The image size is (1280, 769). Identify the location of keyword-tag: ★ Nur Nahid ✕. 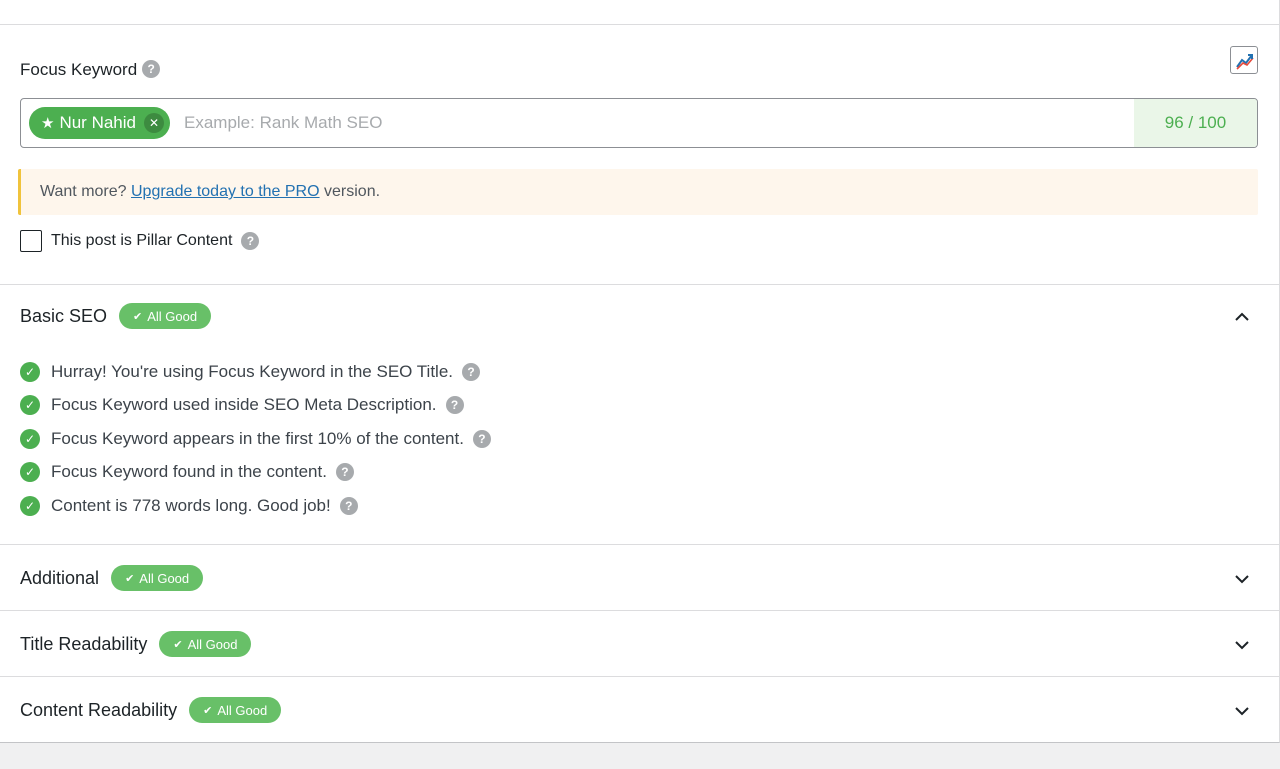
(99, 123).